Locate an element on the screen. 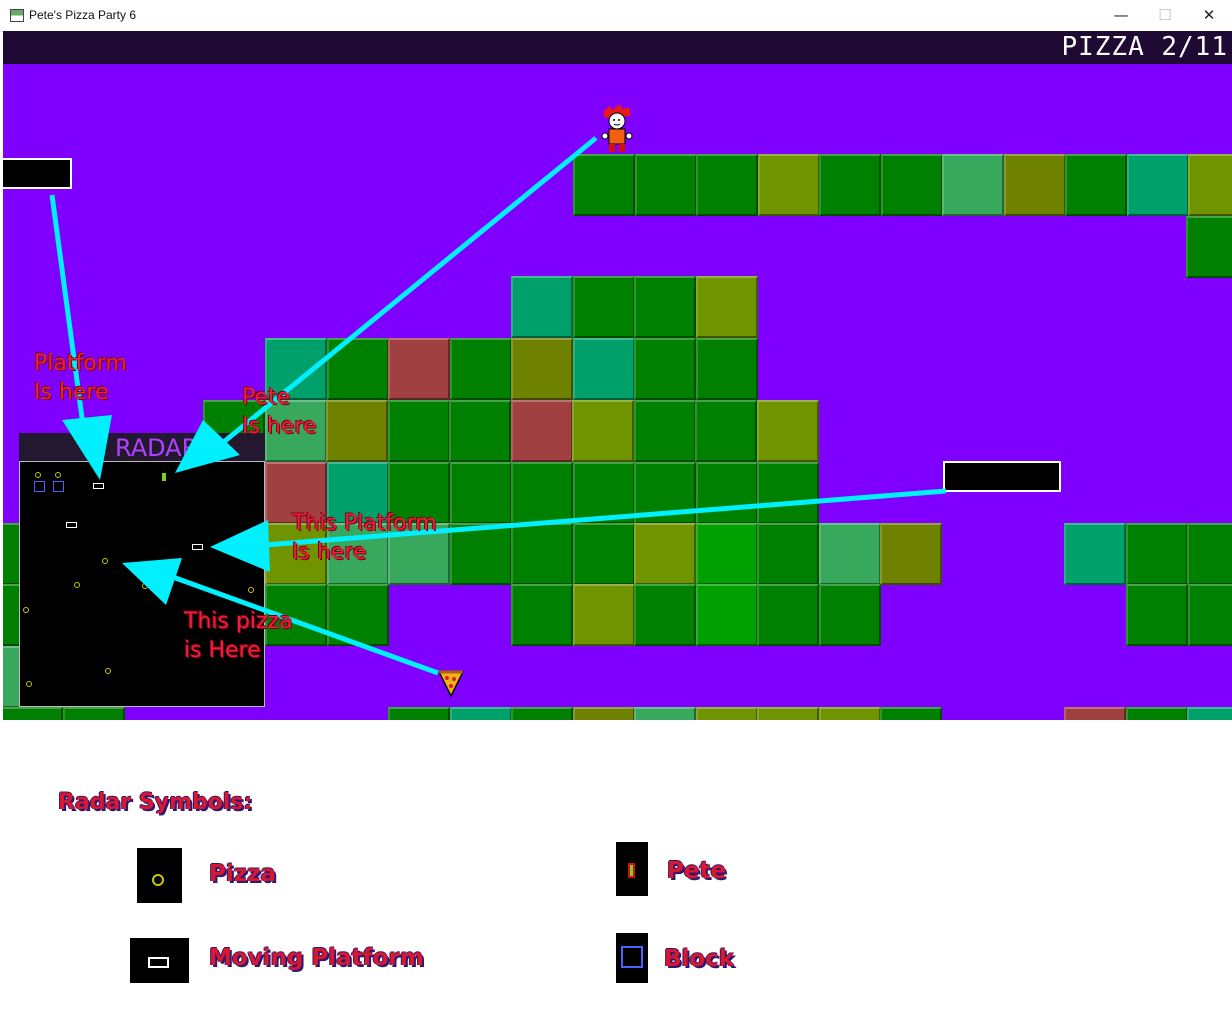  annotation-pete: Pete Is here is located at coordinates (279, 412).